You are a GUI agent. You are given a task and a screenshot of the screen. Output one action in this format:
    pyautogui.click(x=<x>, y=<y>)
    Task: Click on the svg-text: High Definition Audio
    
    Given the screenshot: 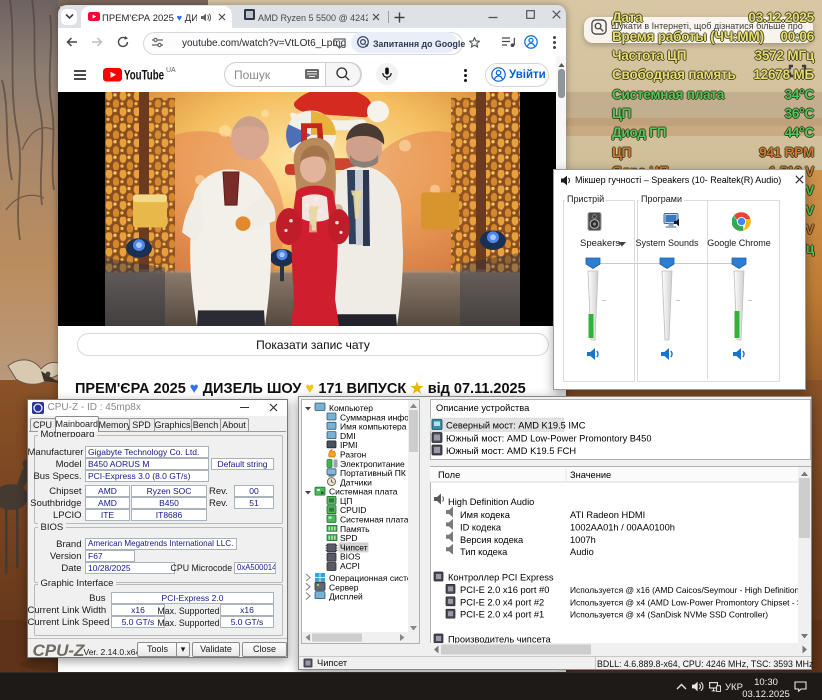 What is the action you would take?
    pyautogui.click(x=491, y=502)
    